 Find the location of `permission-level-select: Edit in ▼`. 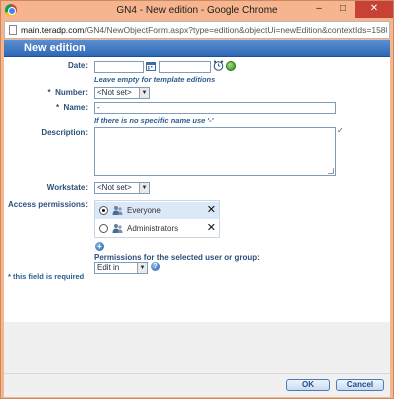

permission-level-select: Edit in ▼ is located at coordinates (121, 268).